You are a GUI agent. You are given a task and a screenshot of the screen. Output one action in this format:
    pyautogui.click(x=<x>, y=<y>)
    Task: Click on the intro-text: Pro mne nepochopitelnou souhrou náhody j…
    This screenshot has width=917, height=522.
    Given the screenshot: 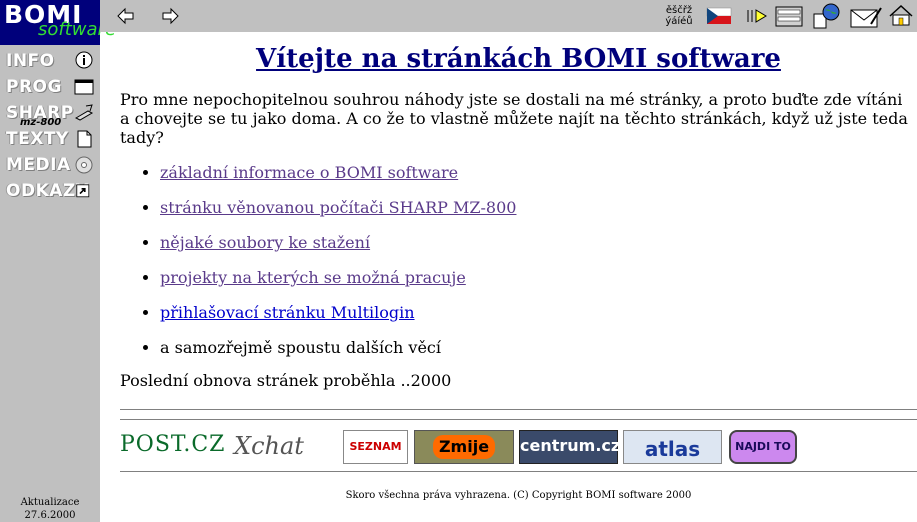 What is the action you would take?
    pyautogui.click(x=514, y=118)
    